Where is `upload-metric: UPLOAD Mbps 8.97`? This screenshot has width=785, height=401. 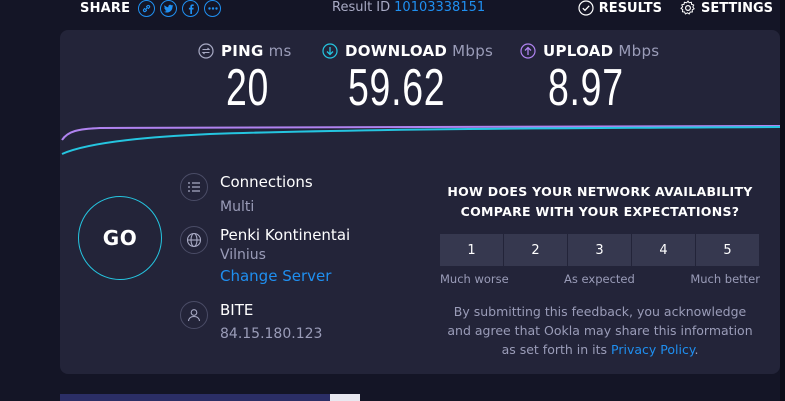 upload-metric: UPLOAD Mbps 8.97 is located at coordinates (589, 78).